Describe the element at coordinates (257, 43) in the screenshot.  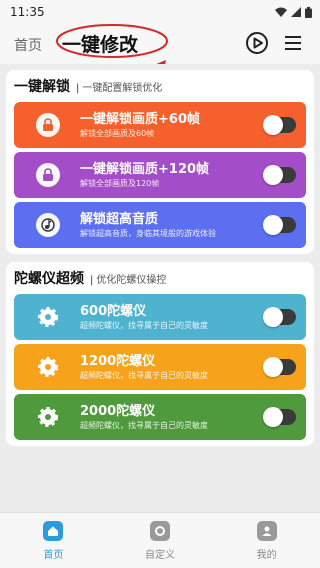
I see `play-button-icon` at that location.